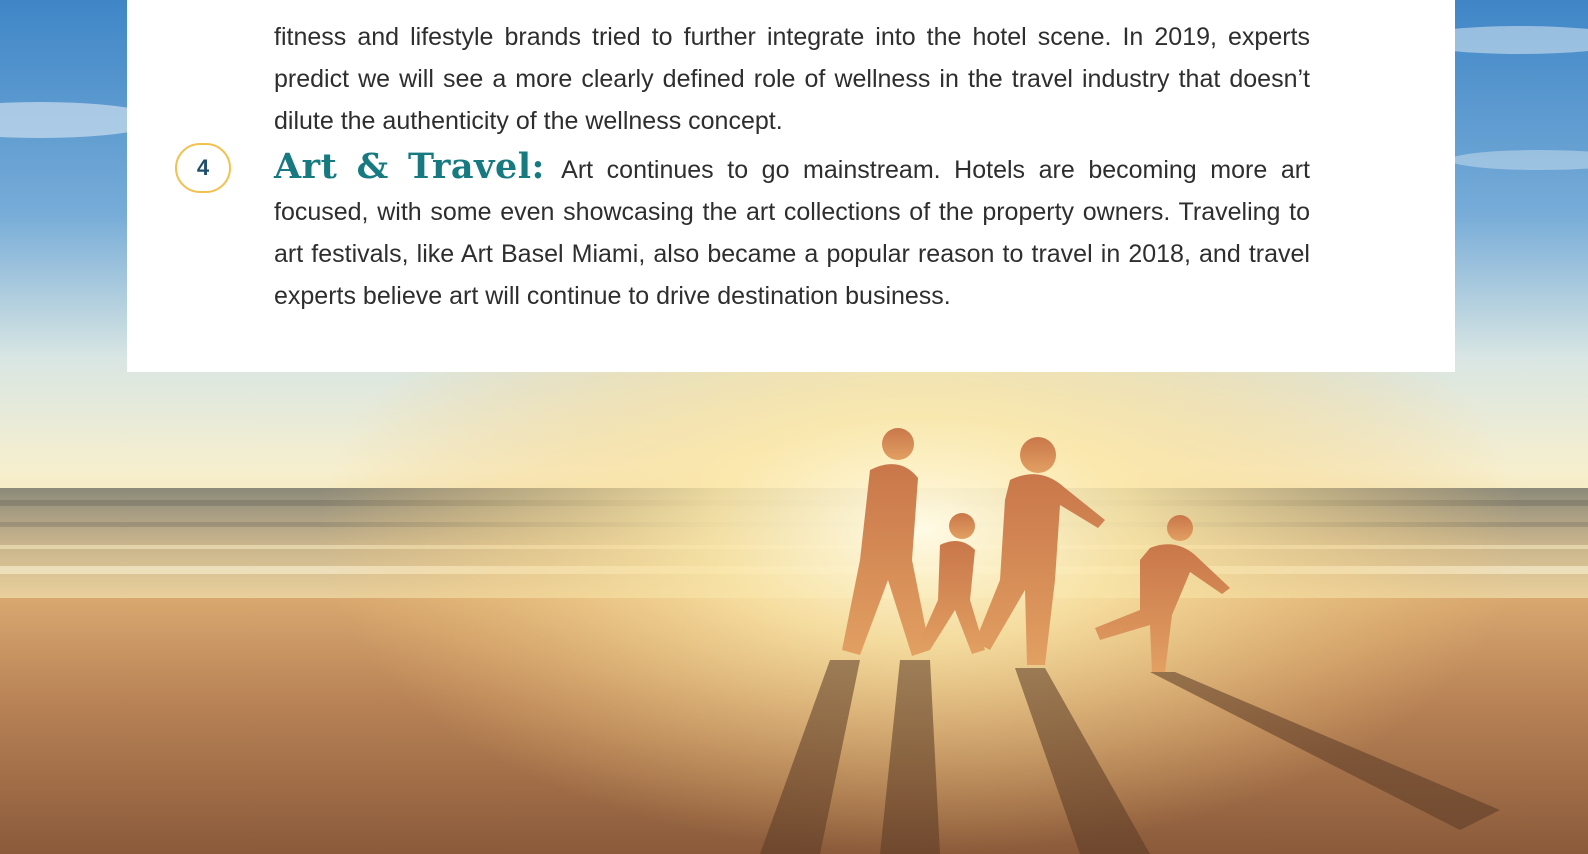  What do you see at coordinates (409, 166) in the screenshot?
I see `item-heading: Art & Travel:` at bounding box center [409, 166].